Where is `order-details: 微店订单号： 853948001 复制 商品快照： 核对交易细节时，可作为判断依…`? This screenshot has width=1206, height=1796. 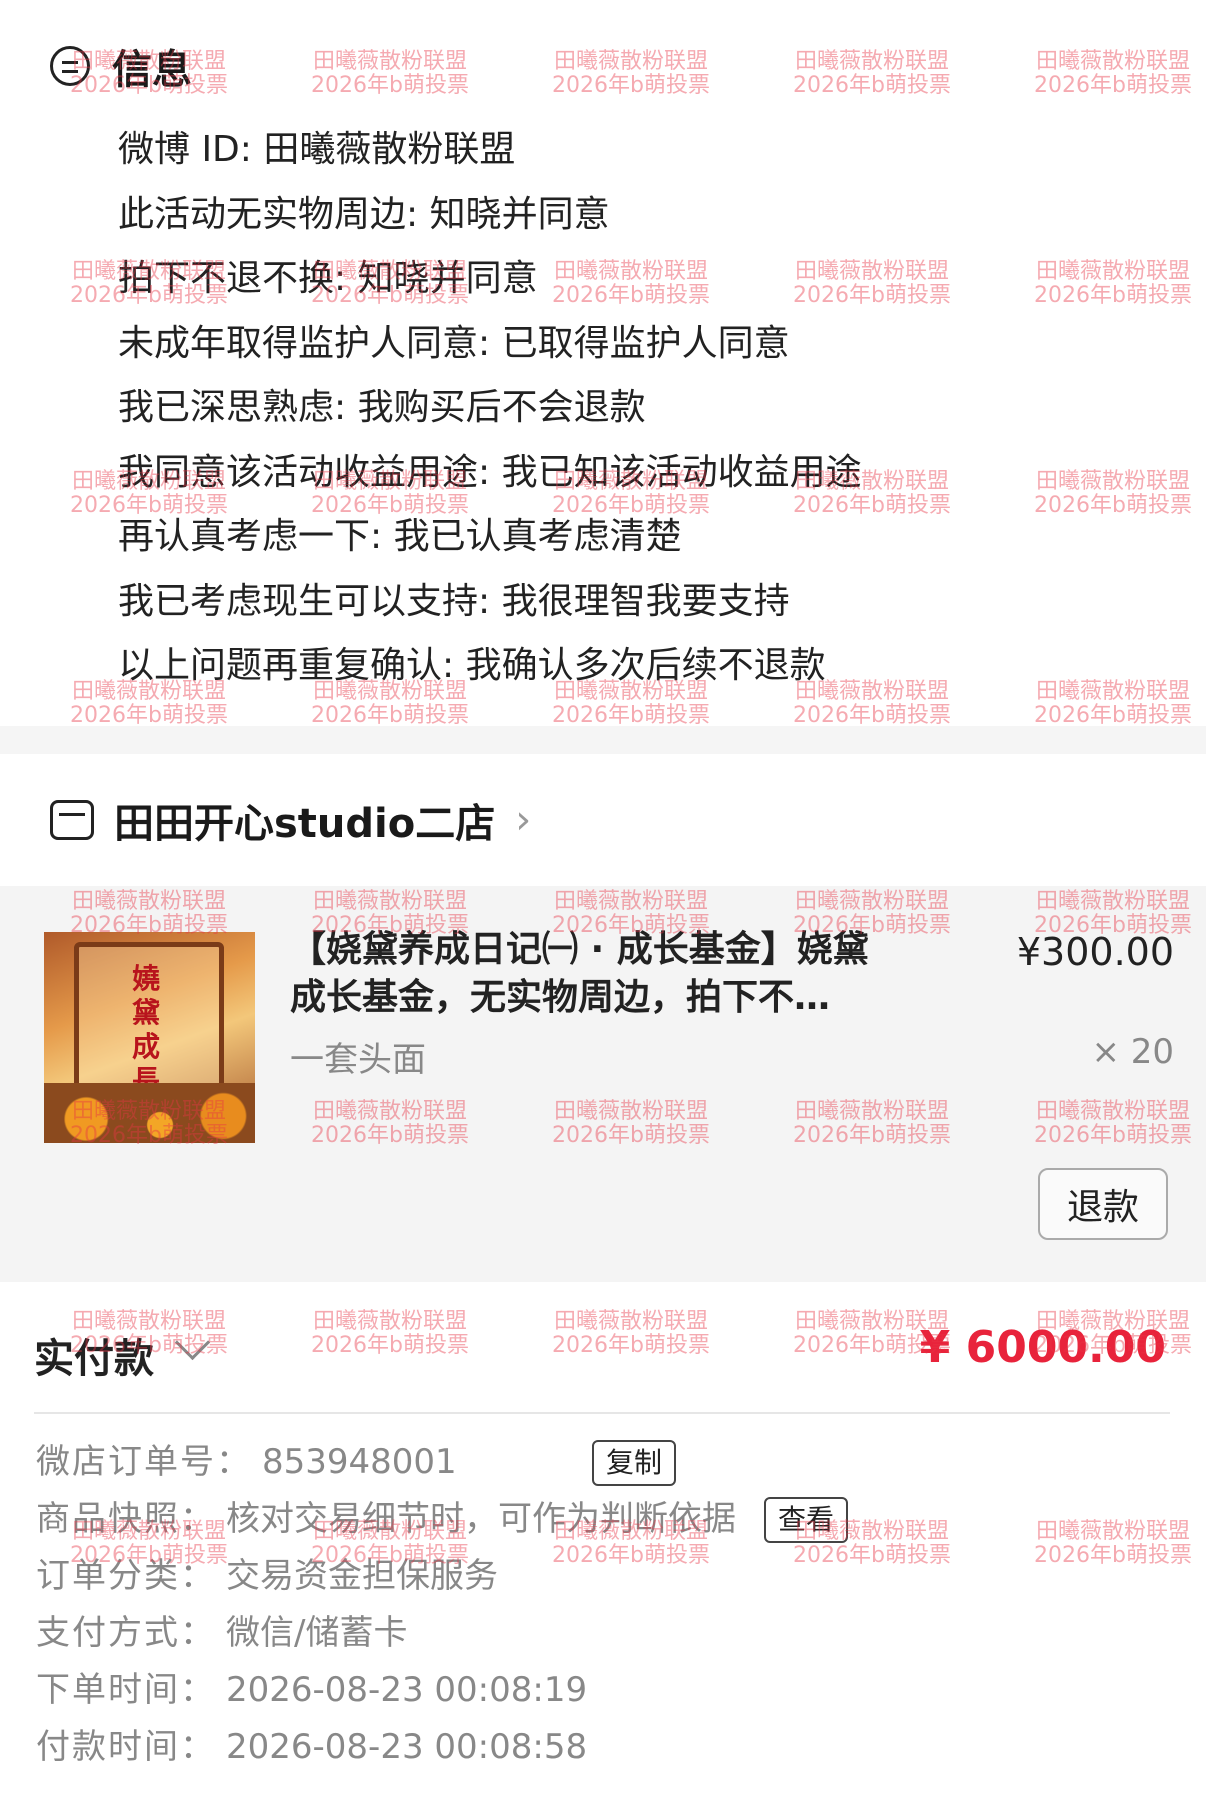
order-details: 微店订单号： 853948001 复制 商品快照： 核对交易细节时，可作为判断依… is located at coordinates (442, 1605).